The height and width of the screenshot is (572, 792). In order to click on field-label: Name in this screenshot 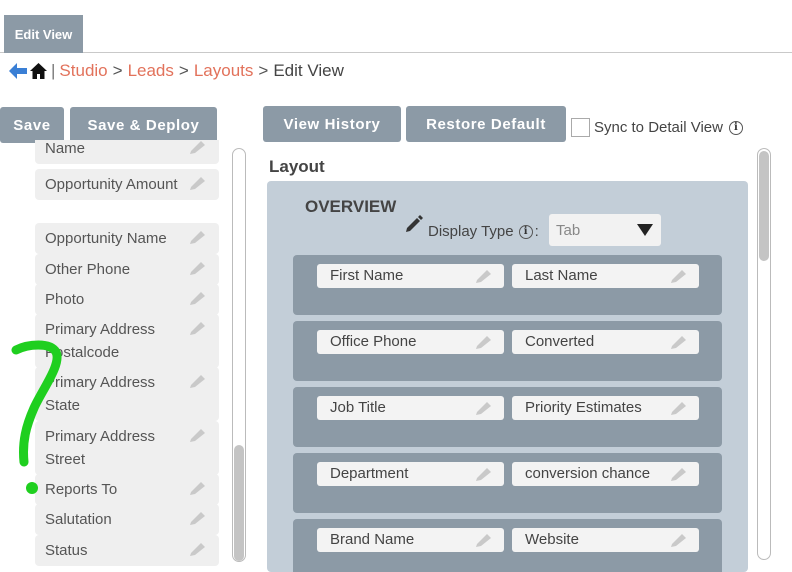, I will do `click(65, 148)`.